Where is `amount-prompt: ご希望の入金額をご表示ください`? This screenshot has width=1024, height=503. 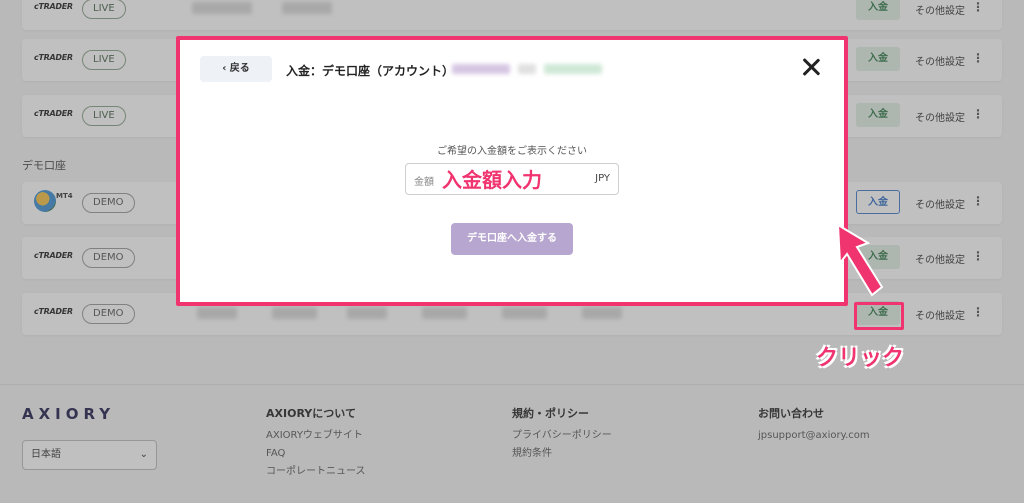
amount-prompt: ご希望の入金額をご表示ください is located at coordinates (512, 151).